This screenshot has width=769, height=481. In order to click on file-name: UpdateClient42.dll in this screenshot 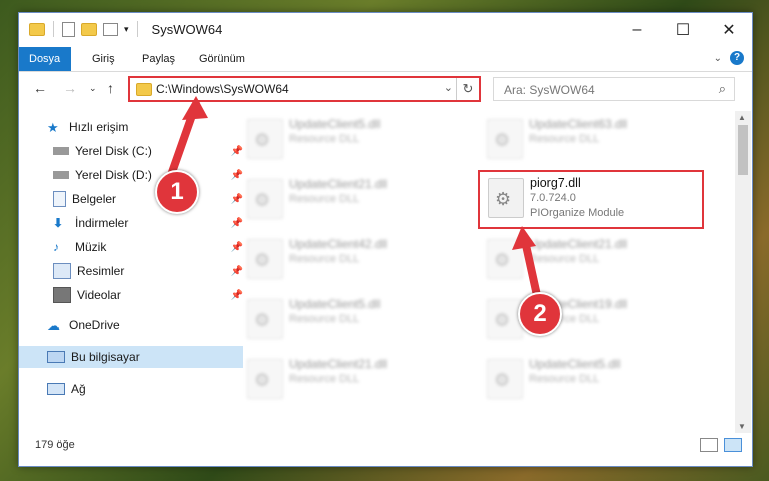, I will do `click(338, 244)`.